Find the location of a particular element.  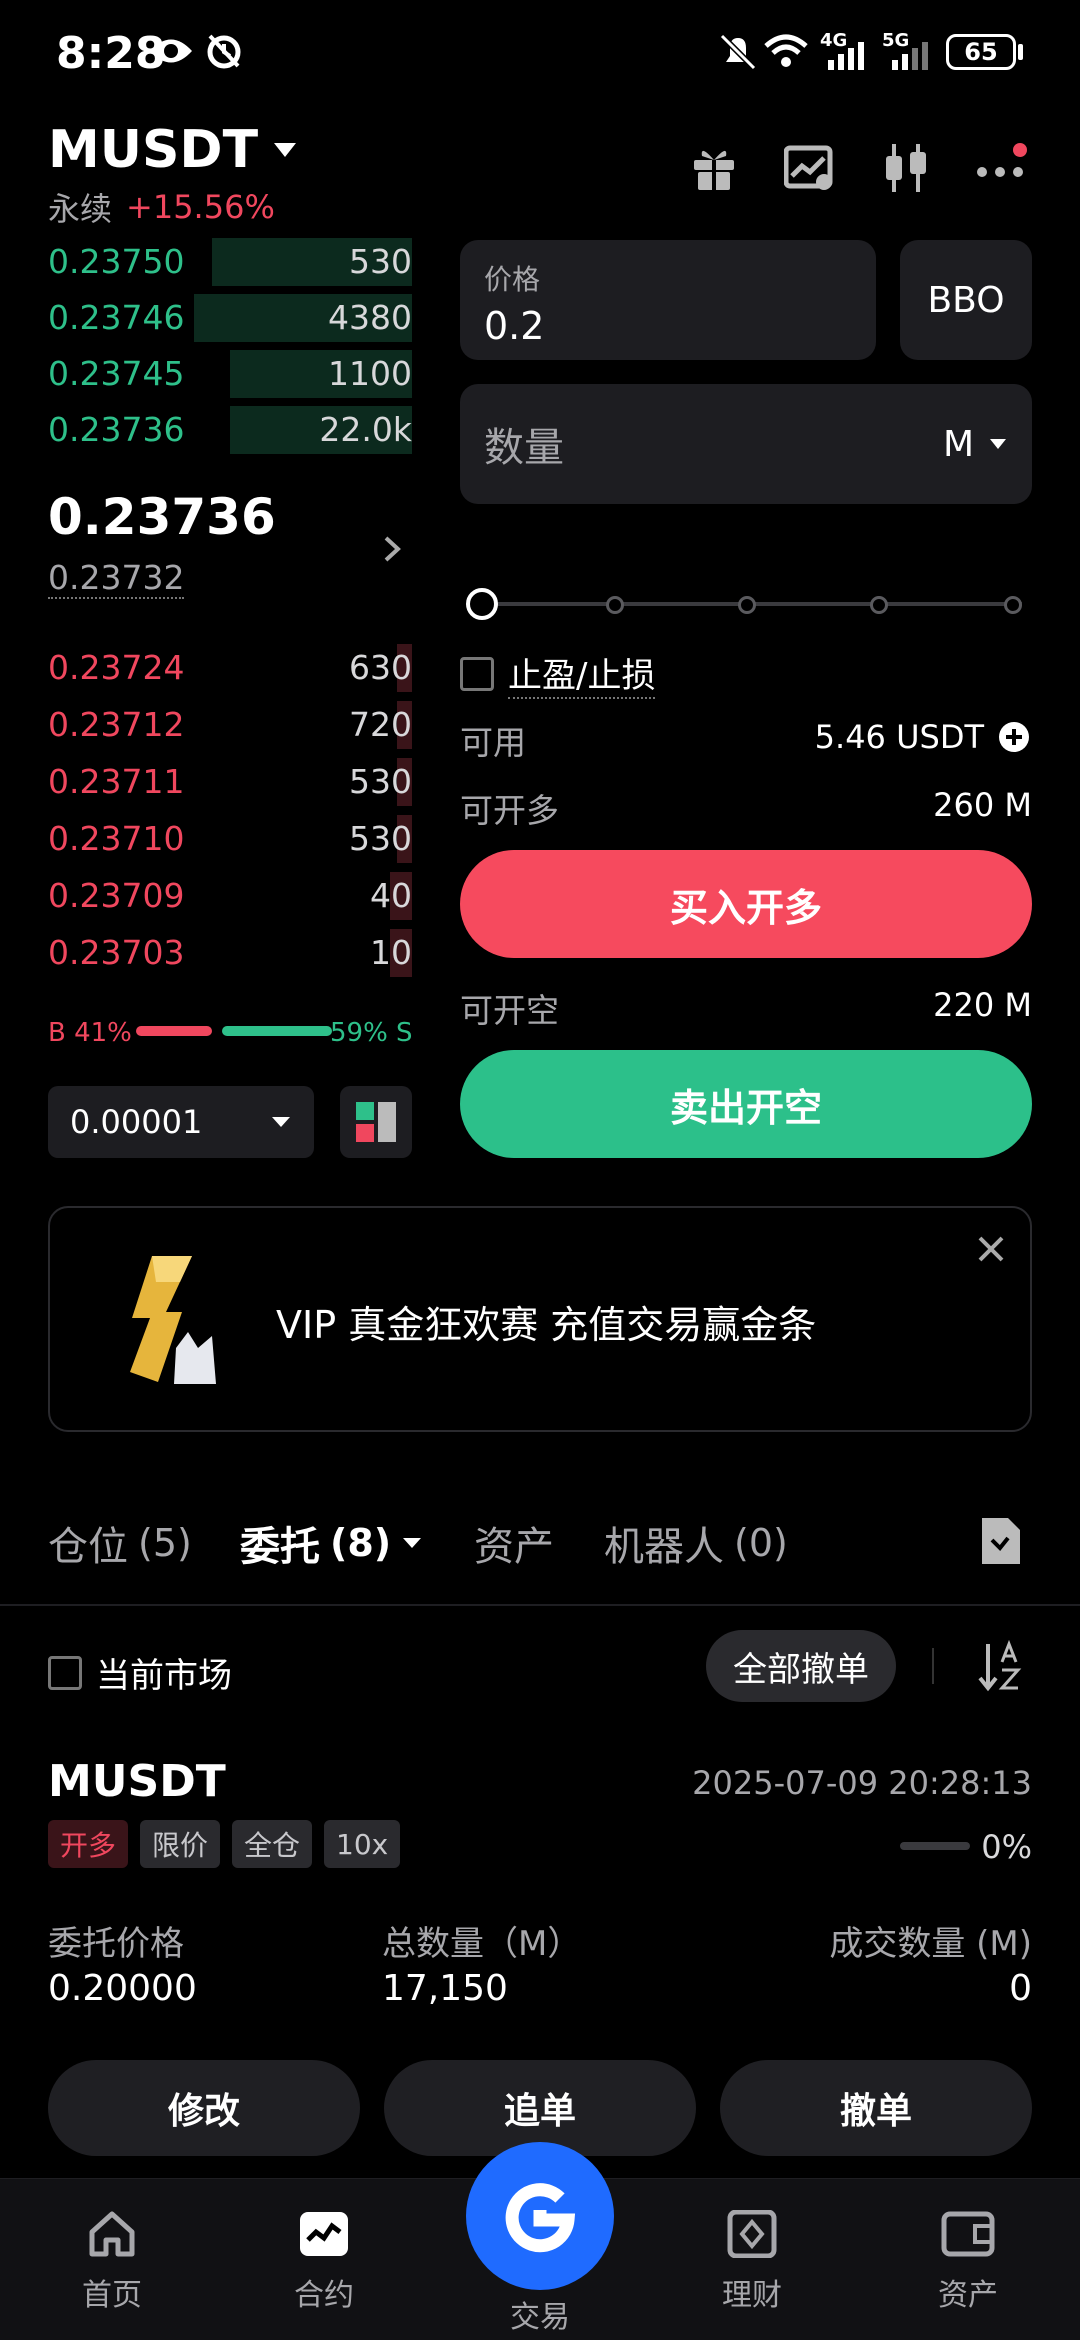

bid-qty: 630 is located at coordinates (380, 667).